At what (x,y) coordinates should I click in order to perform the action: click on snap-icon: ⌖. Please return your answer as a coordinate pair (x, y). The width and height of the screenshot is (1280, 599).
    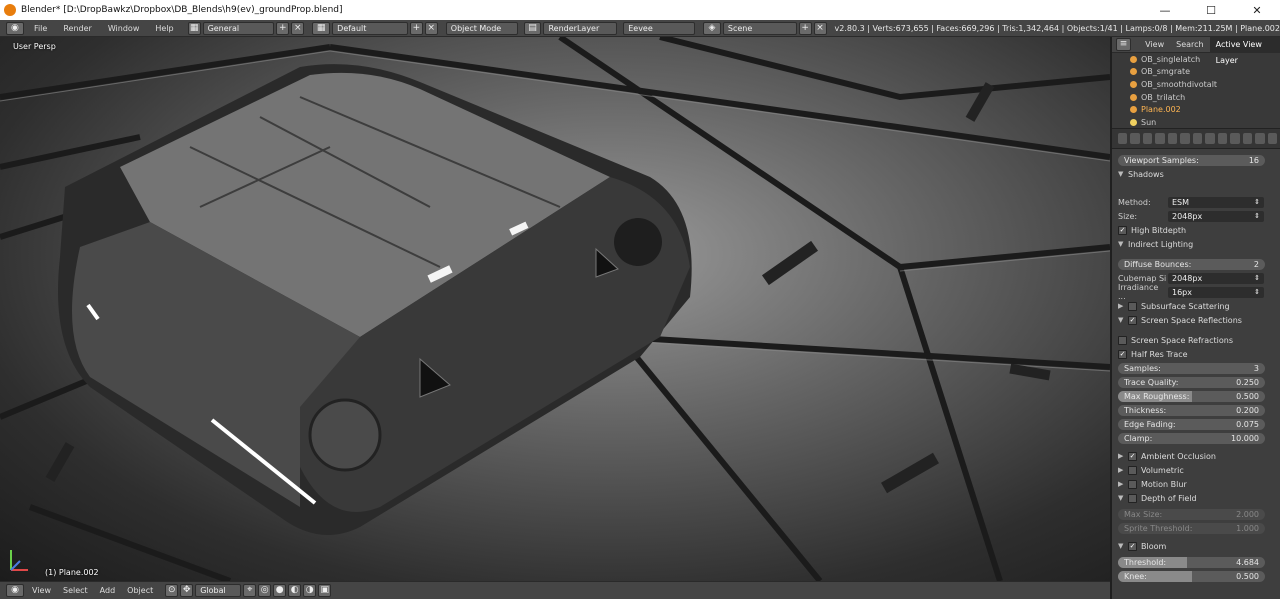
    Looking at the image, I should click on (250, 590).